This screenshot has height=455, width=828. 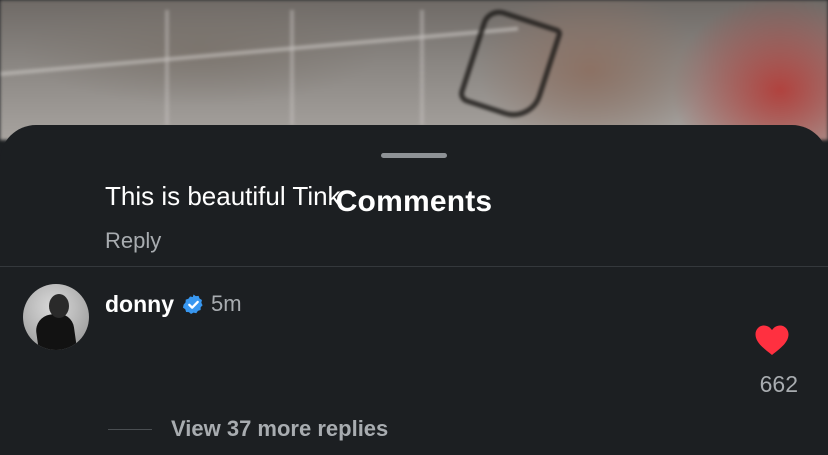 What do you see at coordinates (510, 65) in the screenshot?
I see `background-glasses` at bounding box center [510, 65].